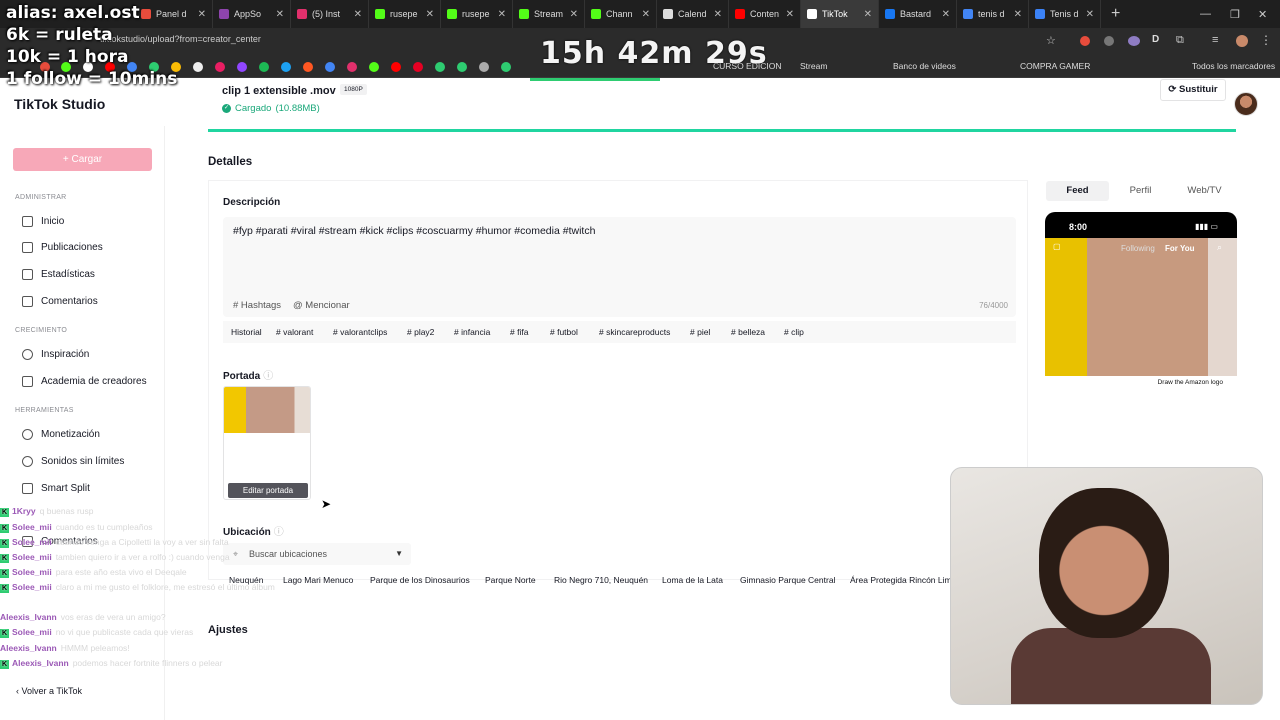 This screenshot has width=1280, height=720. What do you see at coordinates (60, 301) in the screenshot?
I see `sidebar-item-comentarios: Comentarios` at bounding box center [60, 301].